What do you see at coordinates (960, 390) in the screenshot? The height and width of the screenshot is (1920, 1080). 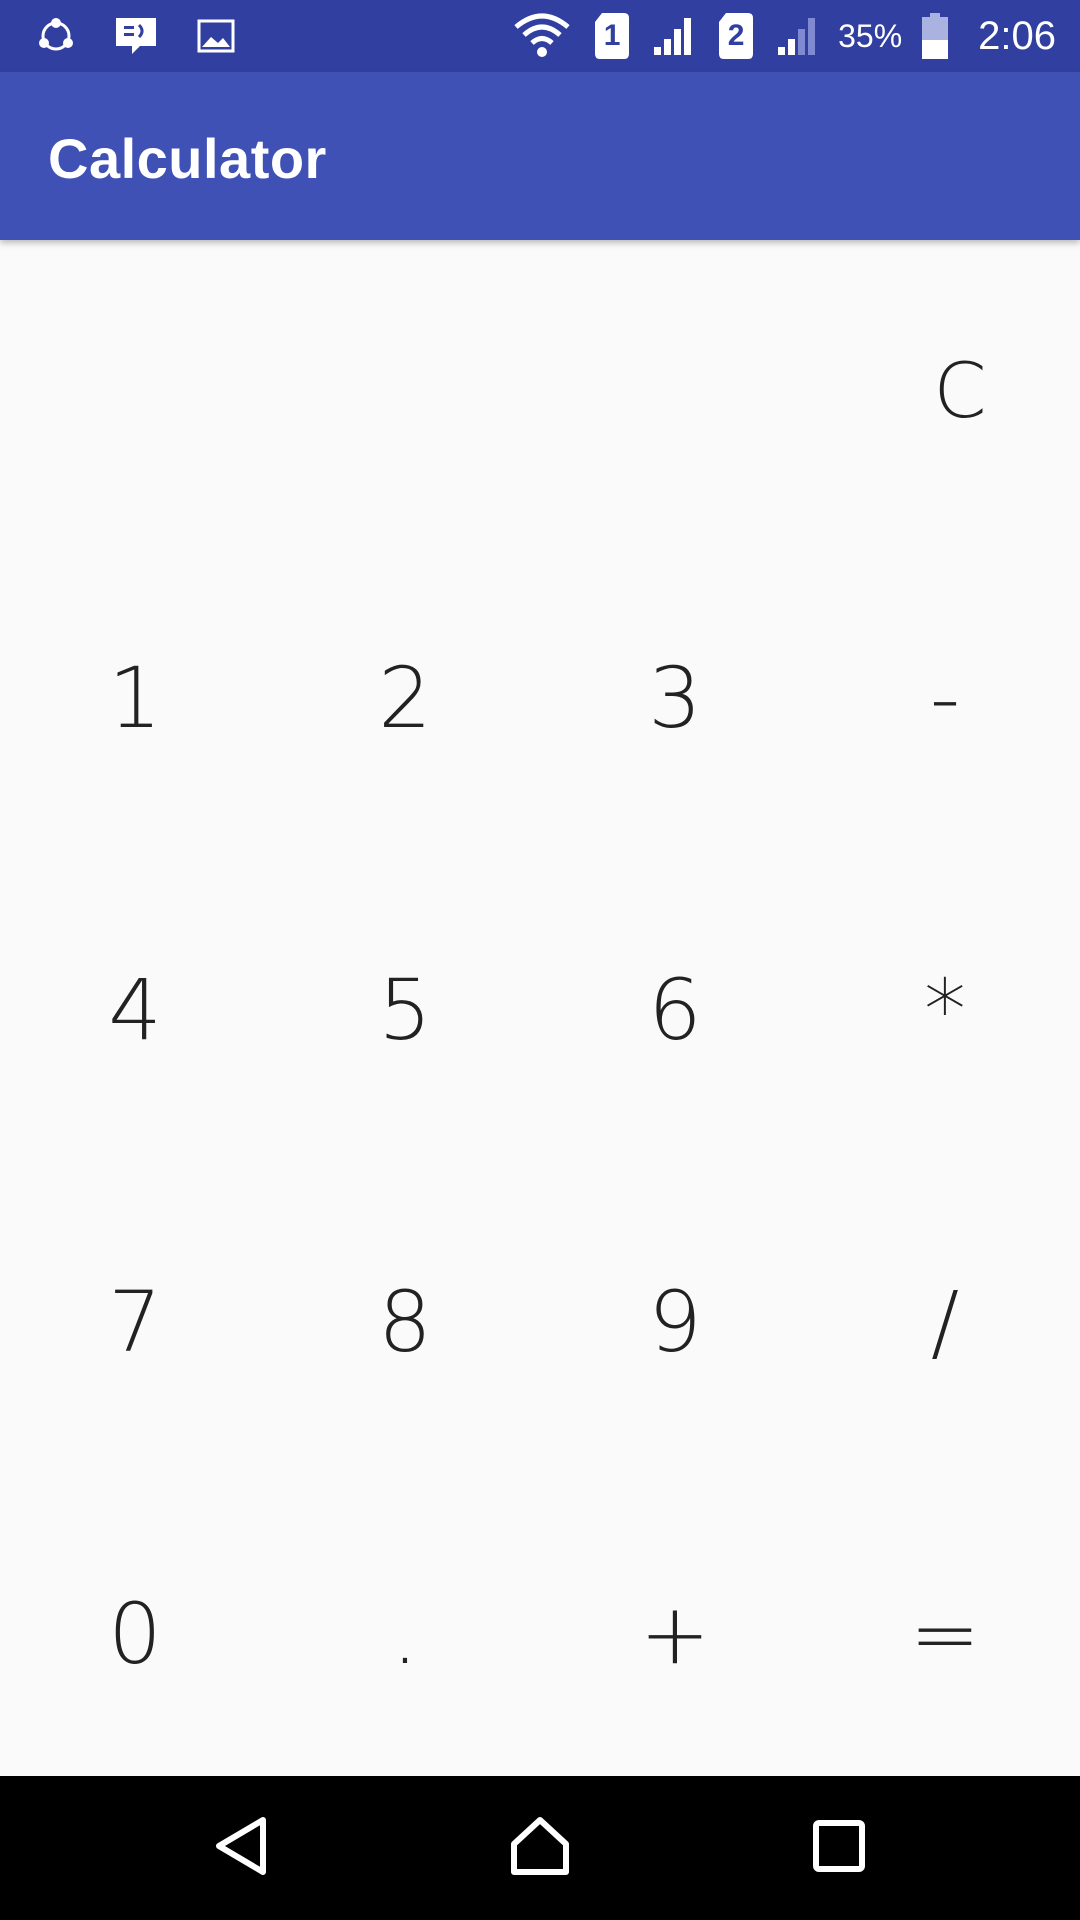 I see `clear-button: C` at bounding box center [960, 390].